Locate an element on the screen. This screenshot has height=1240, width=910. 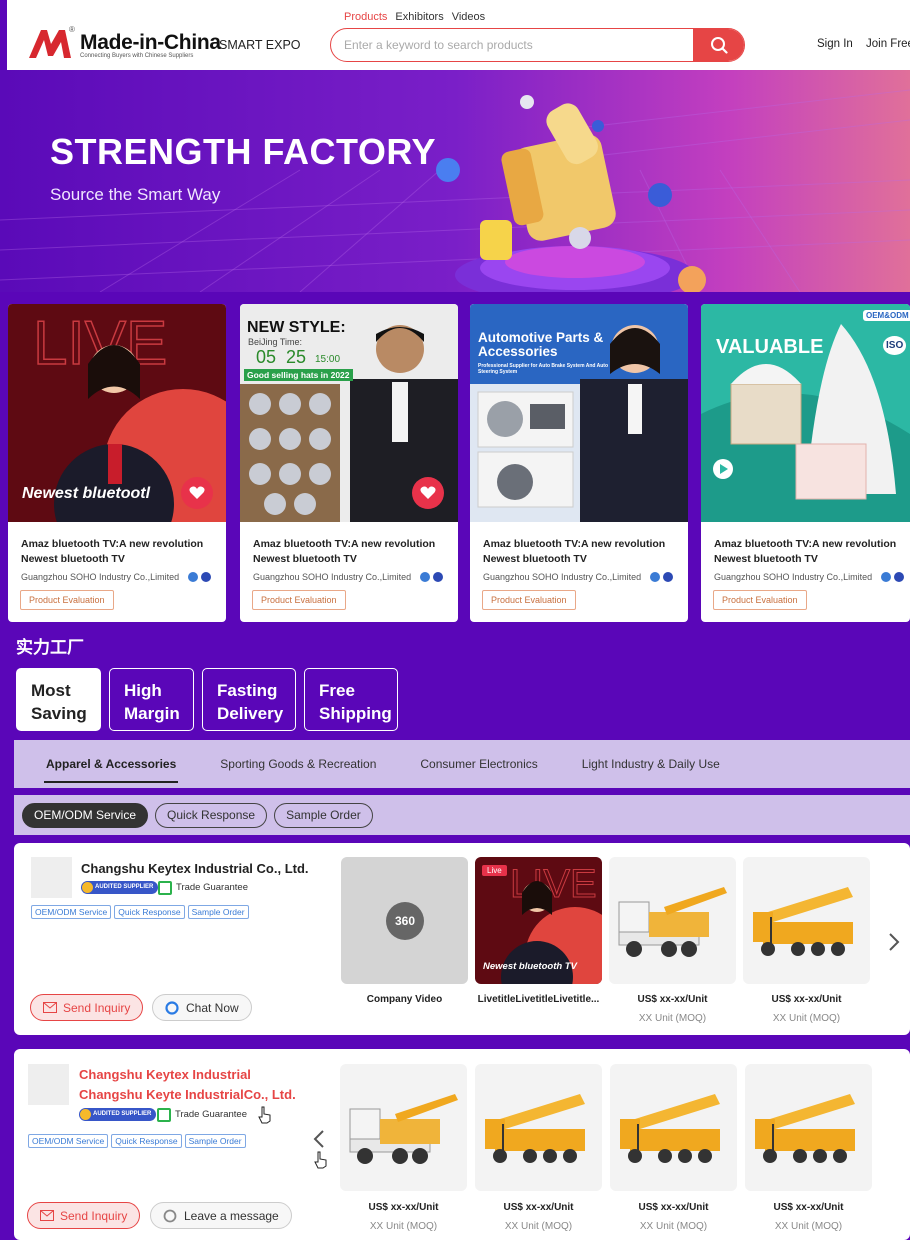
tab-exhibitors: Exhibitors is located at coordinates (419, 17).